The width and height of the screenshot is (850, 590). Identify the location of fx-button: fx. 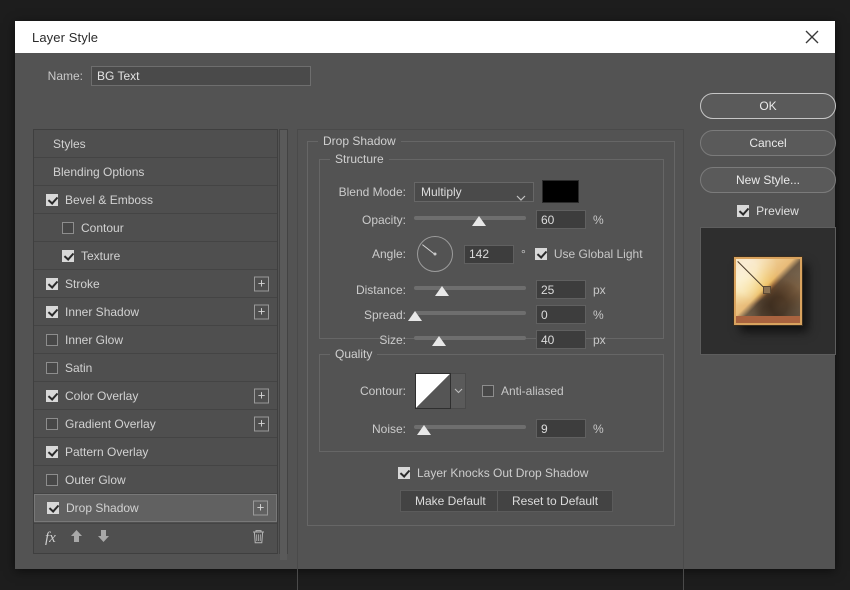
(50, 538).